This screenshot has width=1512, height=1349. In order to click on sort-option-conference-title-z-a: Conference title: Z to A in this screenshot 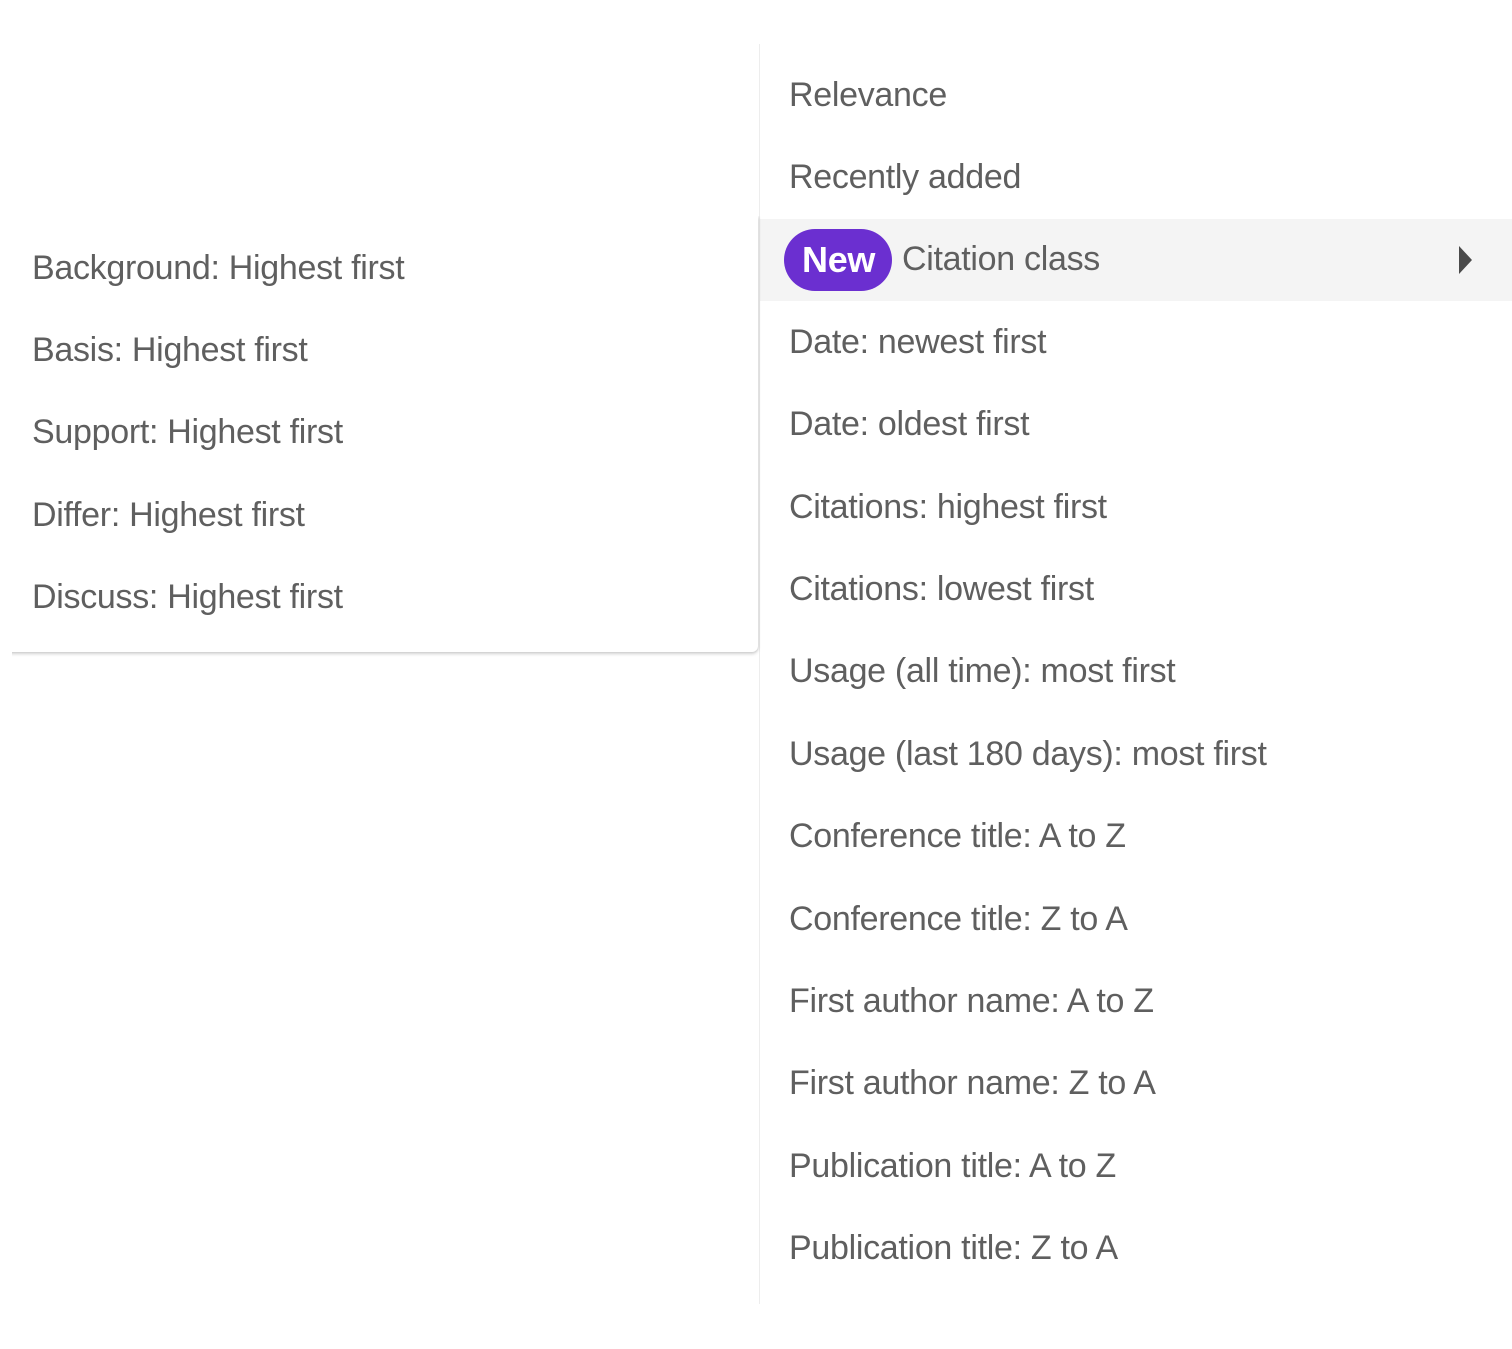, I will do `click(1136, 919)`.